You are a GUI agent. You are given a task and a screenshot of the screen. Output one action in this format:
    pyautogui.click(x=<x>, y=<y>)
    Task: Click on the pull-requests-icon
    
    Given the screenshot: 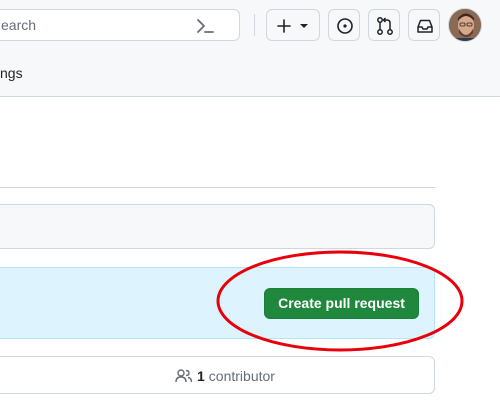 What is the action you would take?
    pyautogui.click(x=385, y=26)
    